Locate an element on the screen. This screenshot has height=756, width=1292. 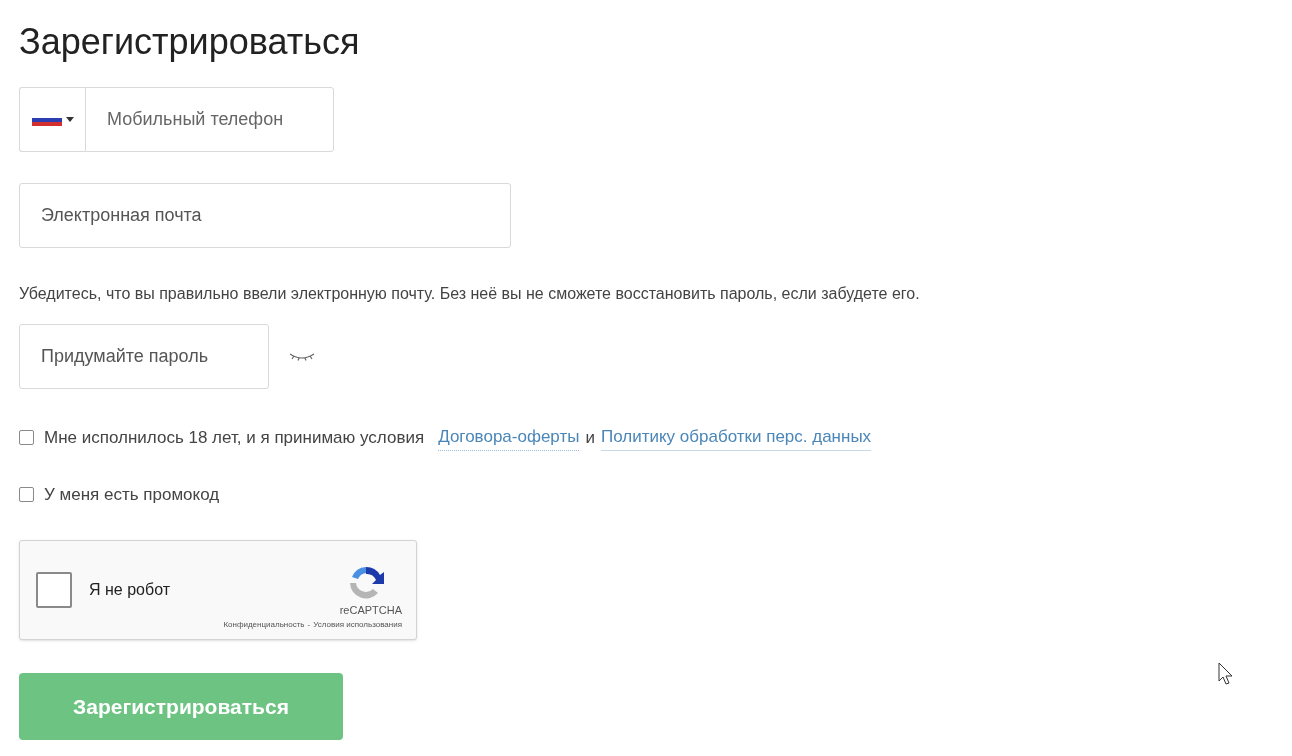
conjunction-text: и is located at coordinates (590, 437).